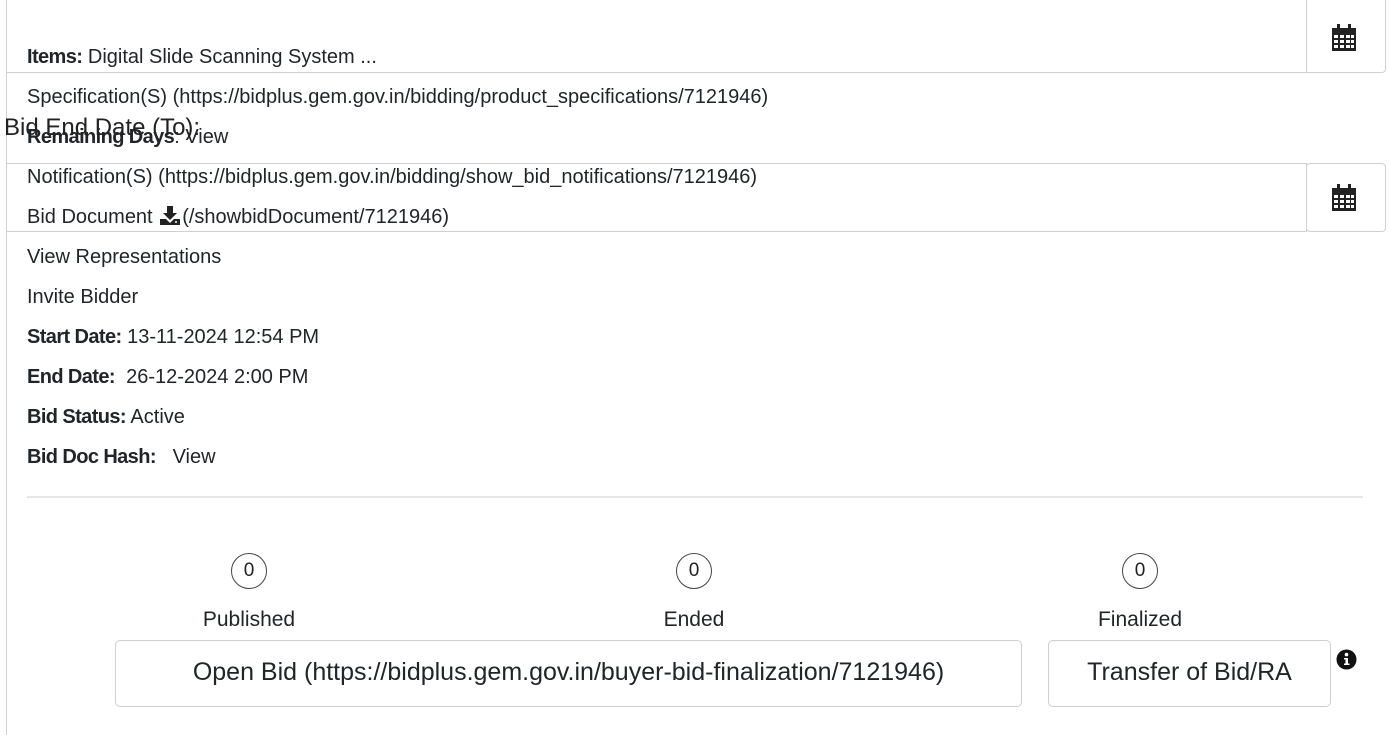 Image resolution: width=1389 pixels, height=735 pixels. I want to click on bid-status-row: Bid Status: Active, so click(106, 417).